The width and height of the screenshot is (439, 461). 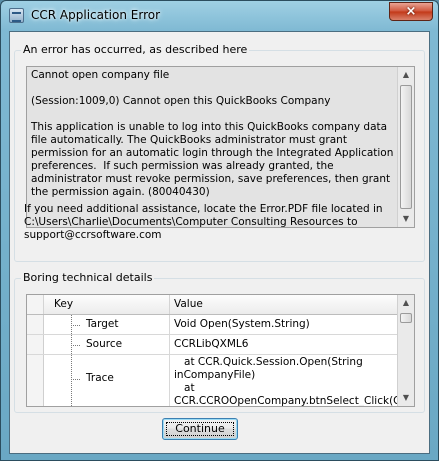 I want to click on key-cell: Target, so click(x=107, y=324).